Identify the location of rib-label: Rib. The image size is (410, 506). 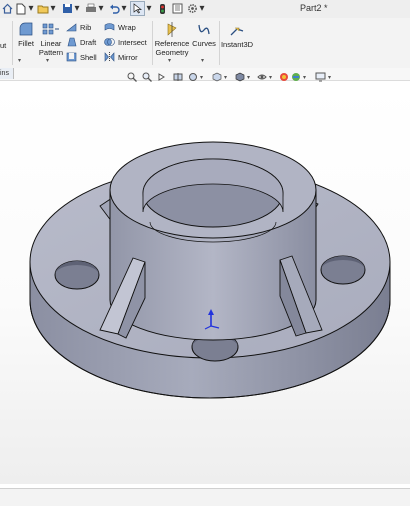
(86, 27).